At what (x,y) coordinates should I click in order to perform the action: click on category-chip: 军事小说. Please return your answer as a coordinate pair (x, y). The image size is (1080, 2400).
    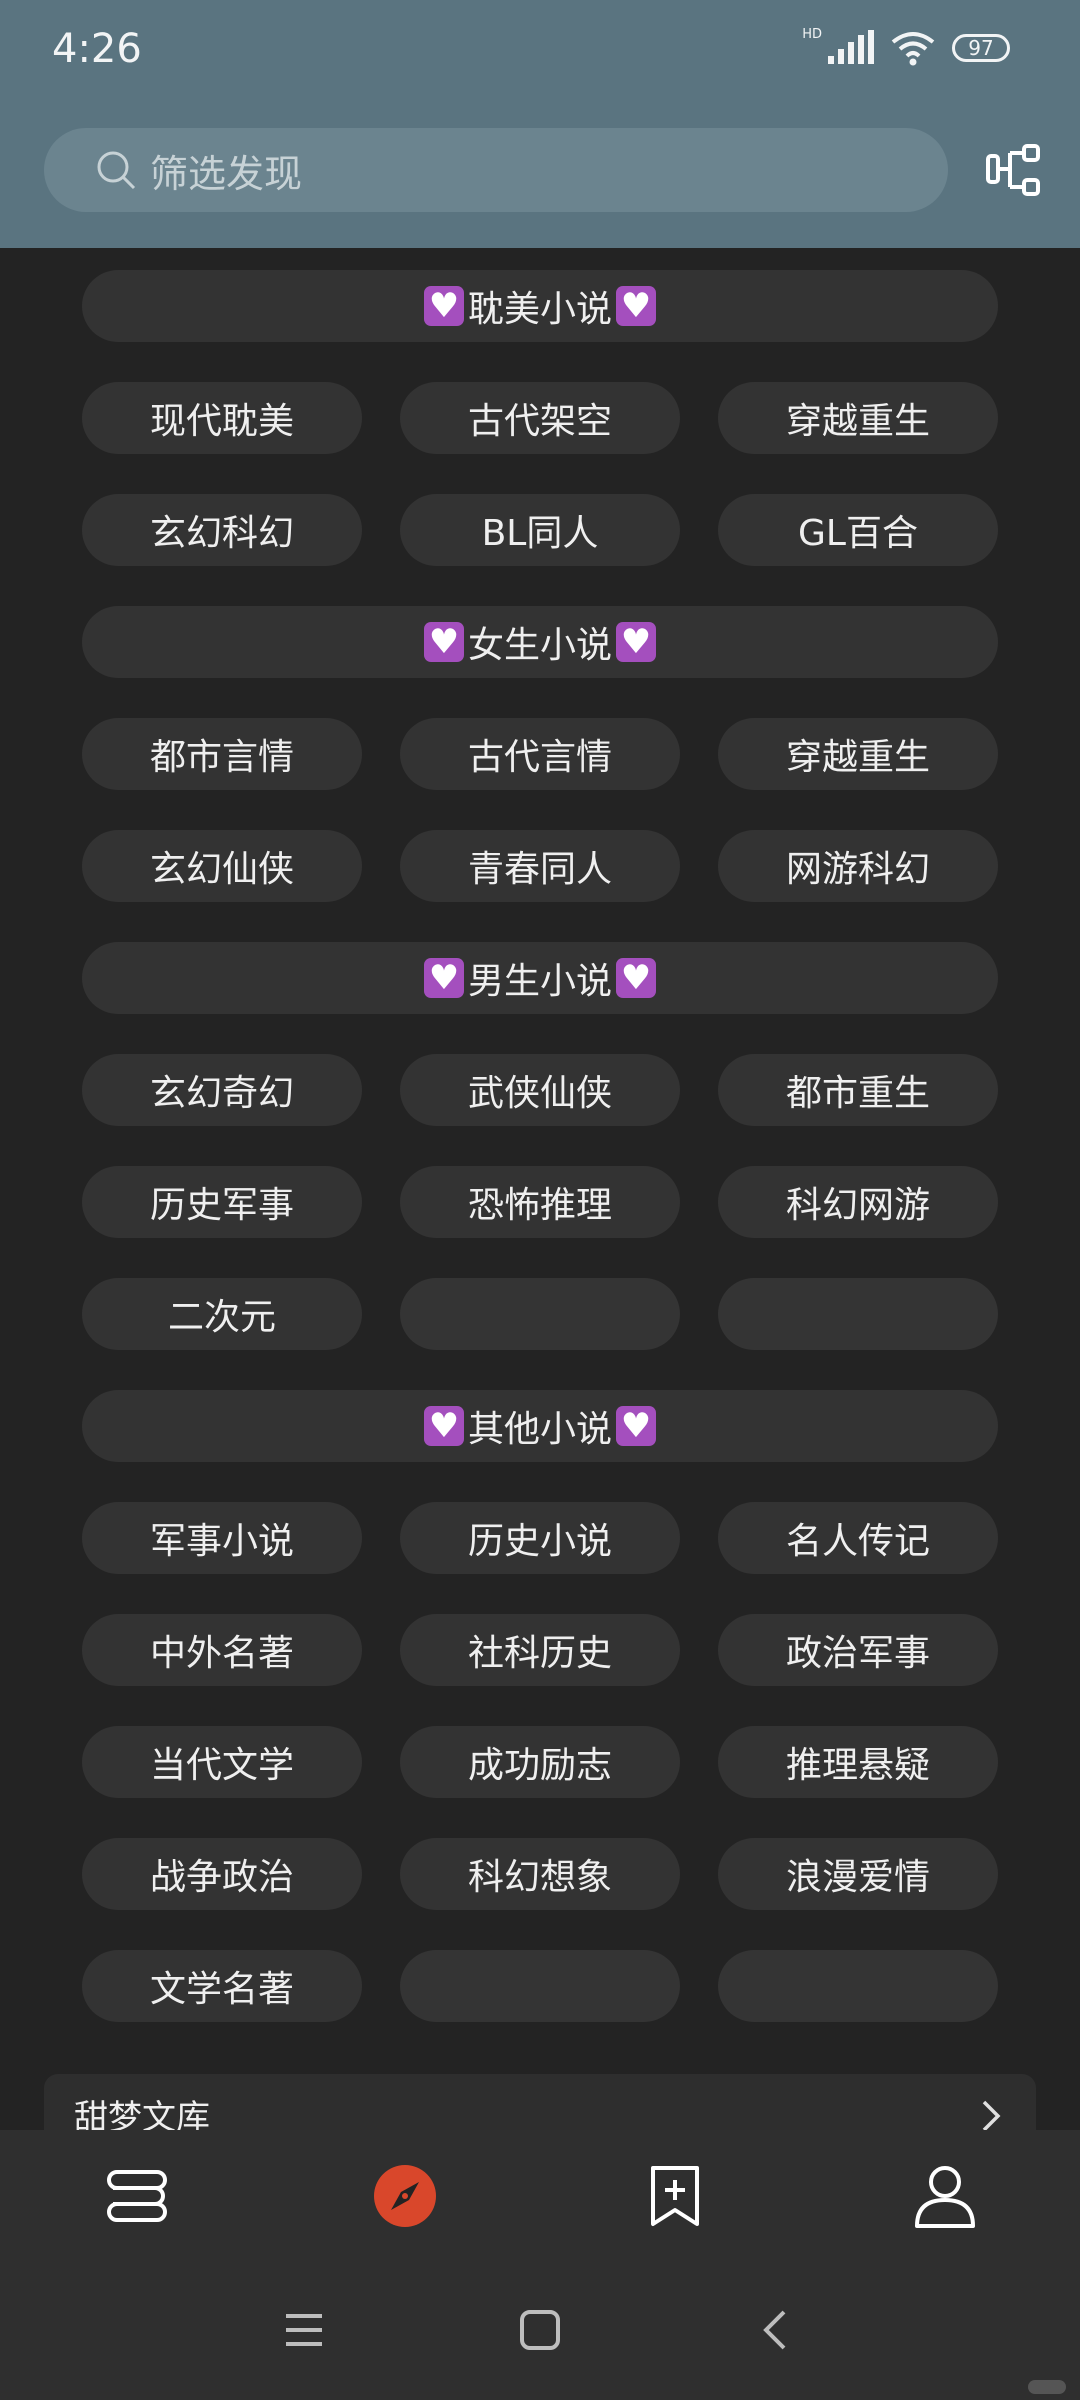
    Looking at the image, I should click on (222, 1538).